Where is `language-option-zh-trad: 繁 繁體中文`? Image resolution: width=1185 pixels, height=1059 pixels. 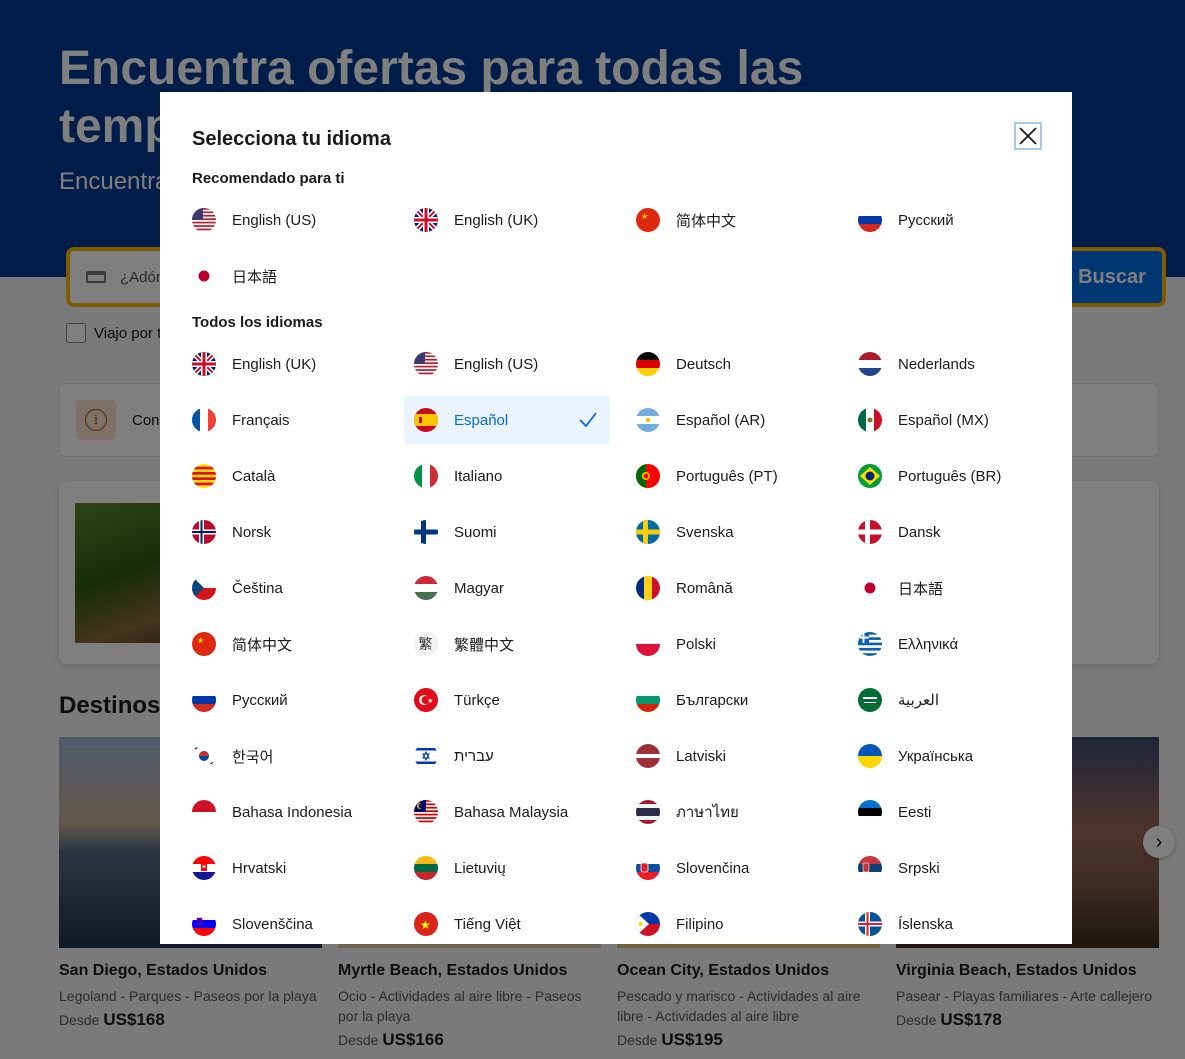 language-option-zh-trad: 繁 繁體中文 is located at coordinates (507, 644).